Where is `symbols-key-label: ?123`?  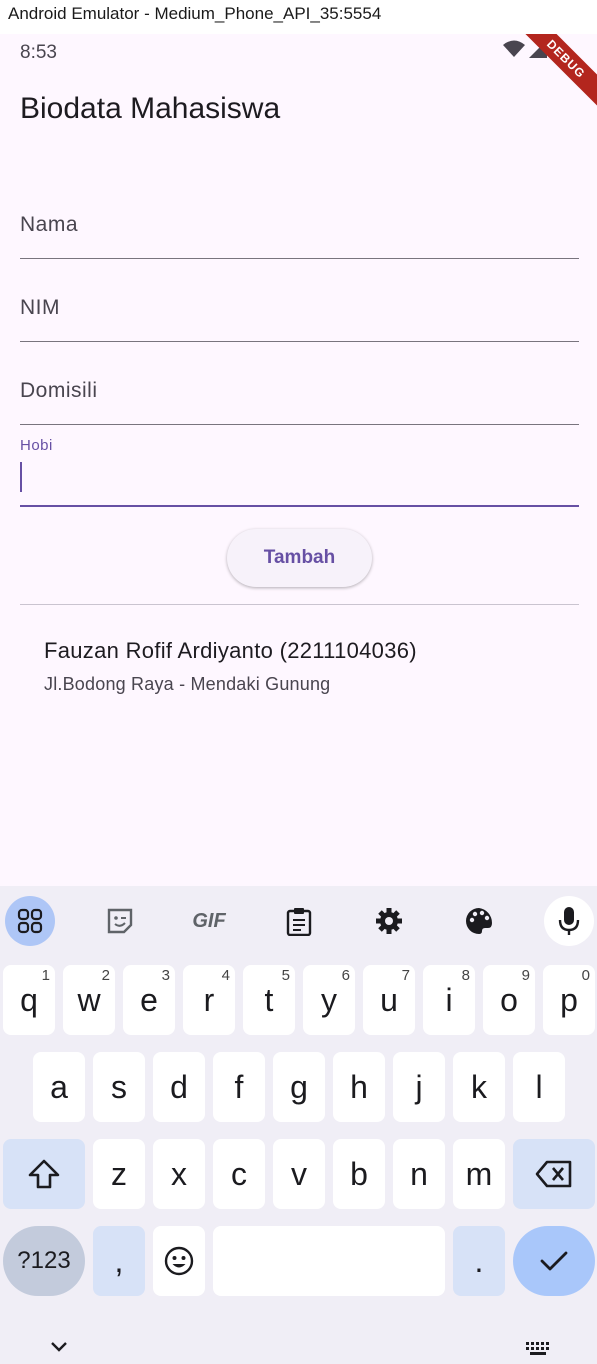 symbols-key-label: ?123 is located at coordinates (44, 1260).